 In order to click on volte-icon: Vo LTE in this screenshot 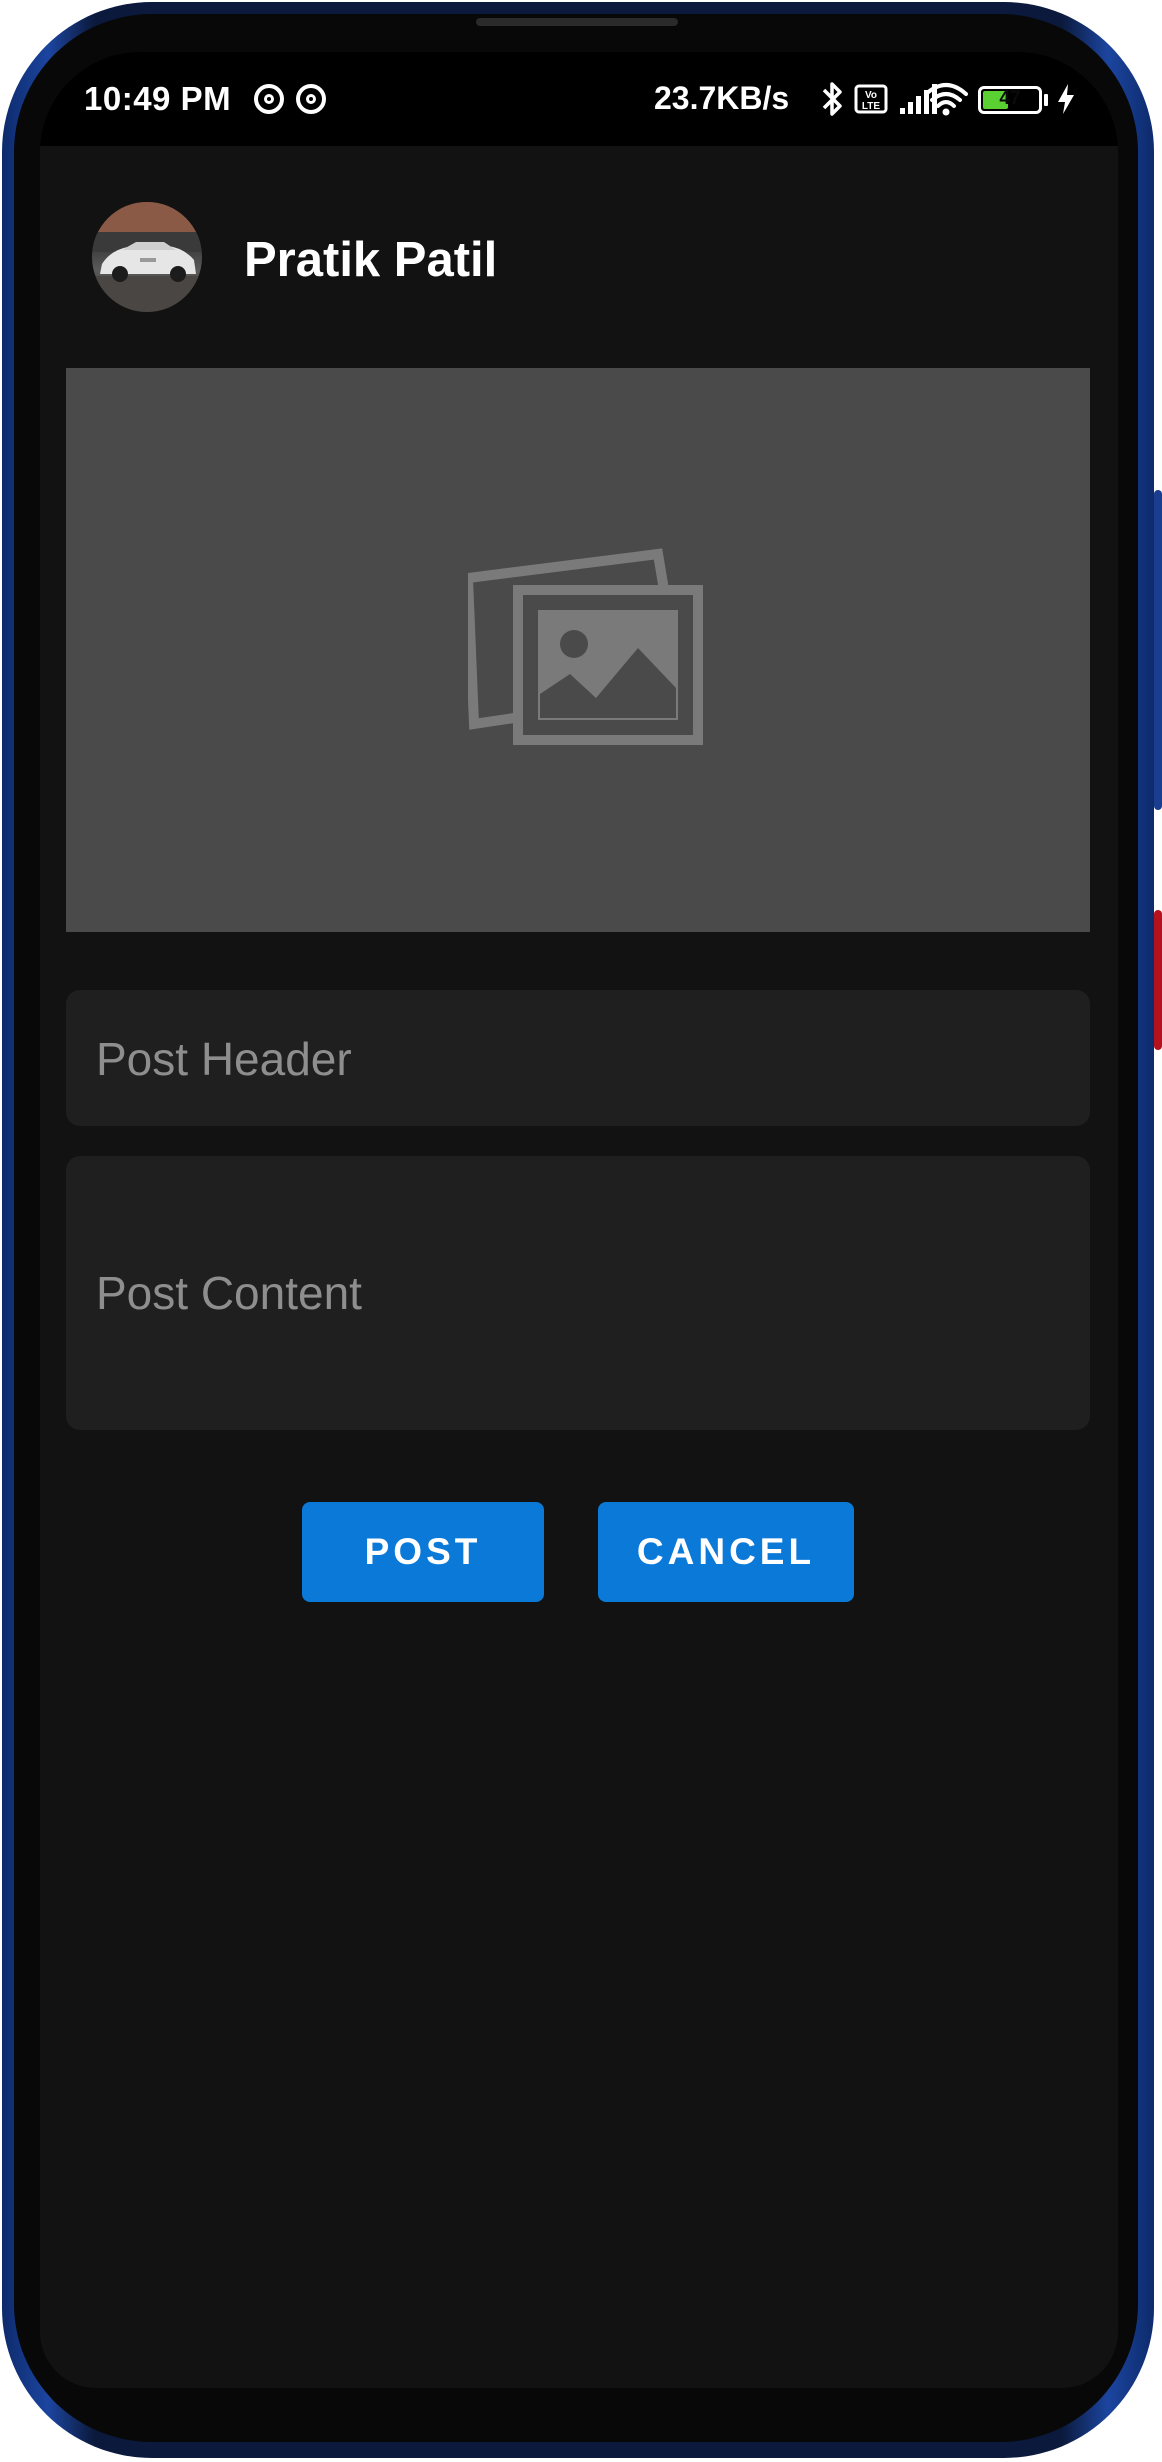, I will do `click(871, 99)`.